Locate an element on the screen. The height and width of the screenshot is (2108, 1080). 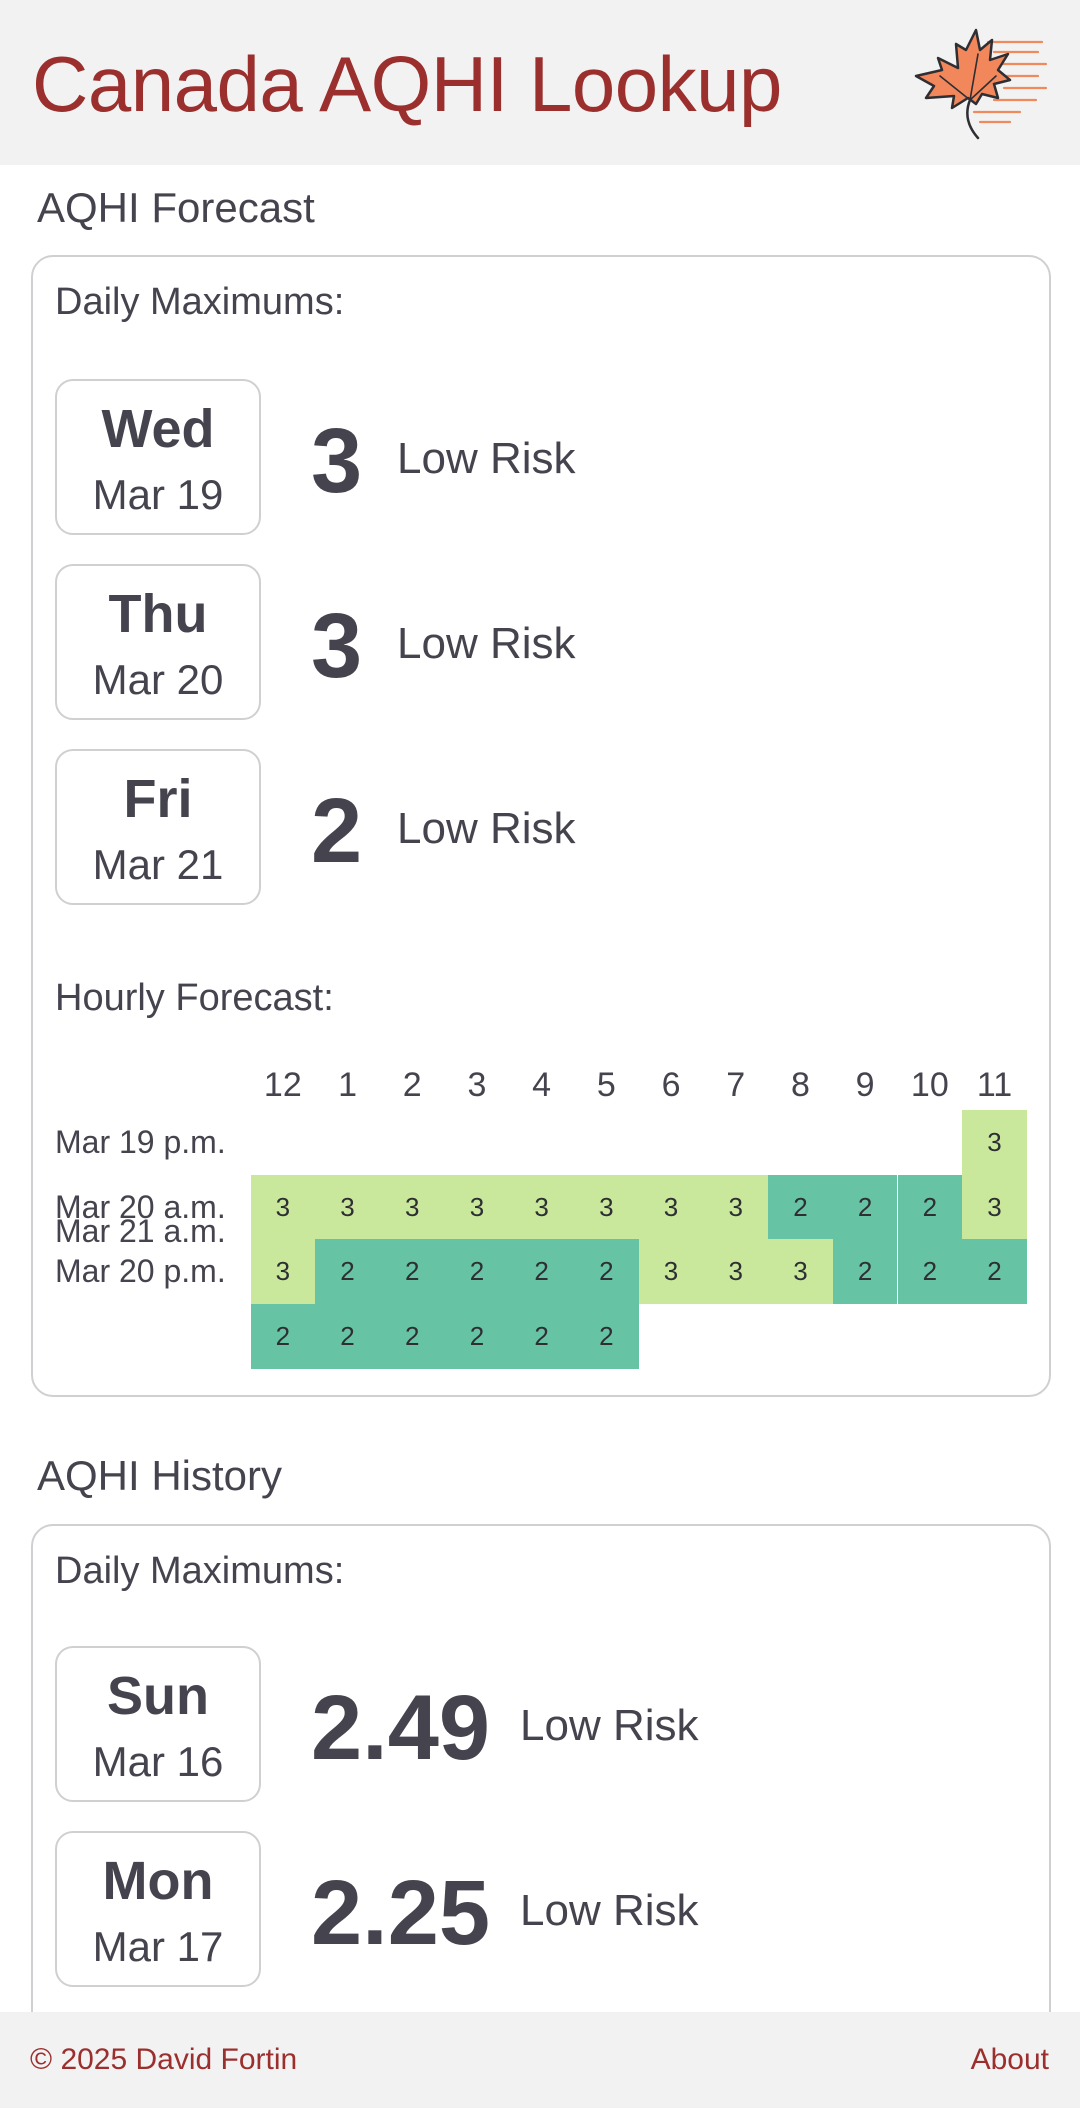
hour-header: 7 is located at coordinates (736, 1085).